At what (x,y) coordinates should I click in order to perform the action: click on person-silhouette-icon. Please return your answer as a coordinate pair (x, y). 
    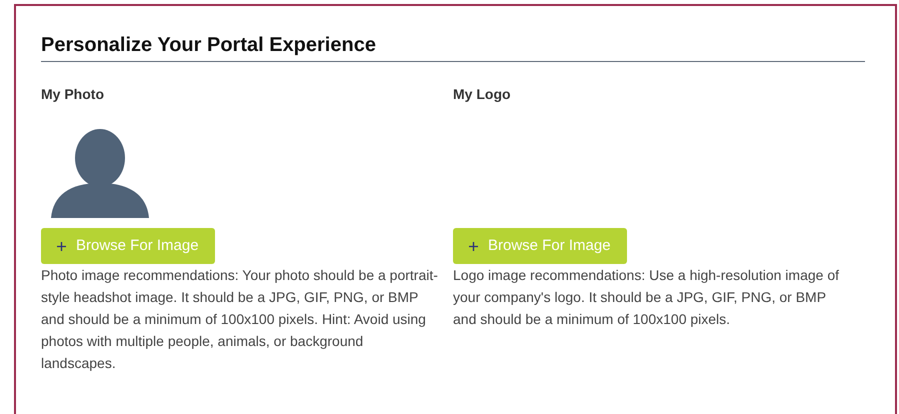
    Looking at the image, I should click on (100, 172).